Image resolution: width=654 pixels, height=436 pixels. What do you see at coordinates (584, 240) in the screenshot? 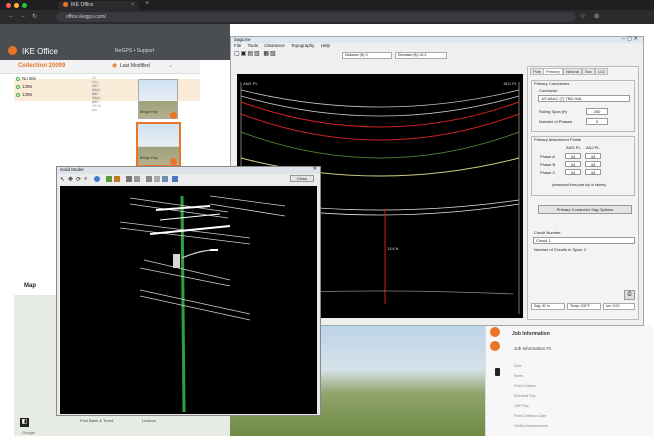
I see `circuit-select: Circuit 1` at bounding box center [584, 240].